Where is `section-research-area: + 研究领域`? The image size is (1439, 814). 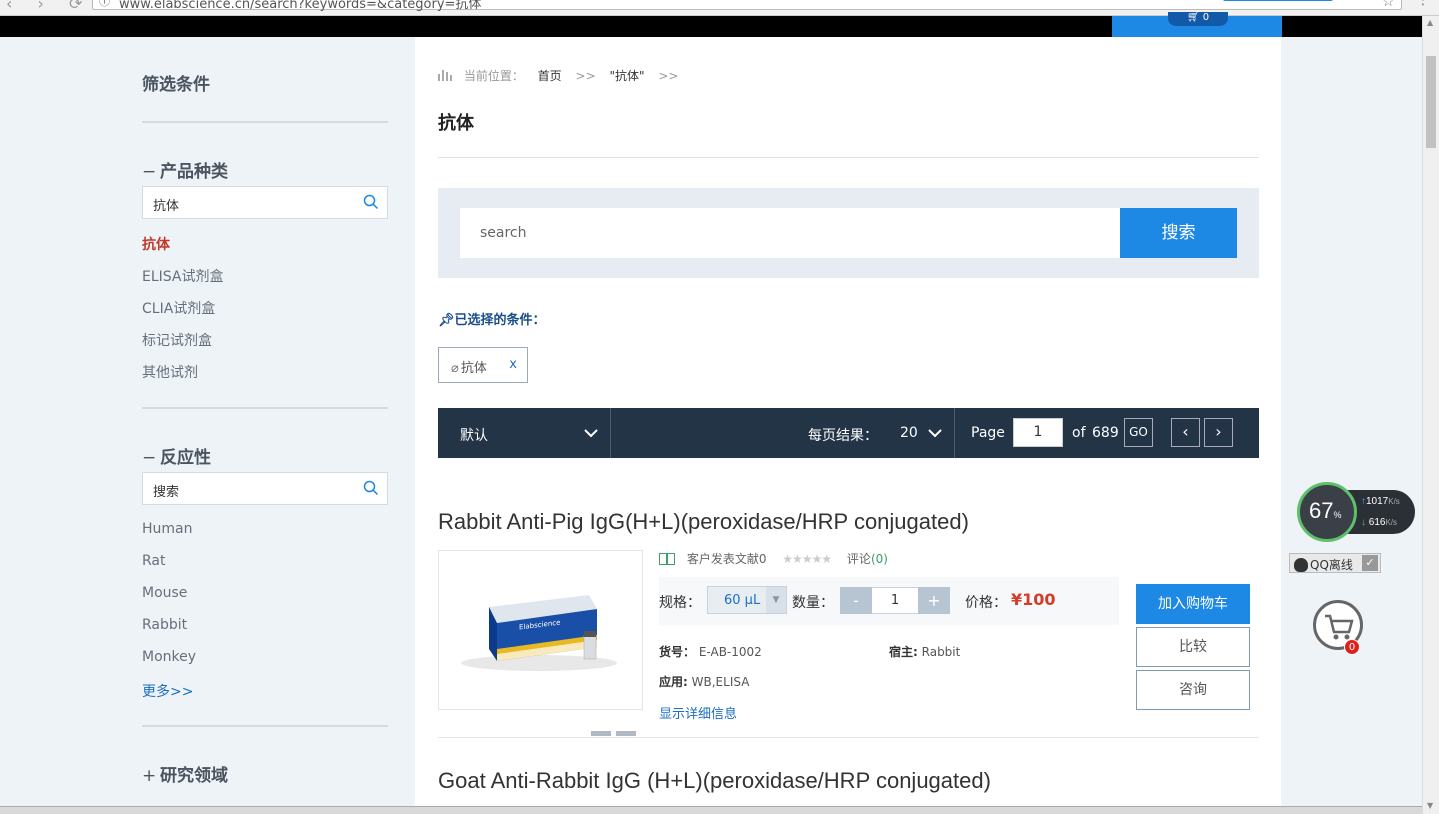
section-research-area: + 研究领域 is located at coordinates (185, 773).